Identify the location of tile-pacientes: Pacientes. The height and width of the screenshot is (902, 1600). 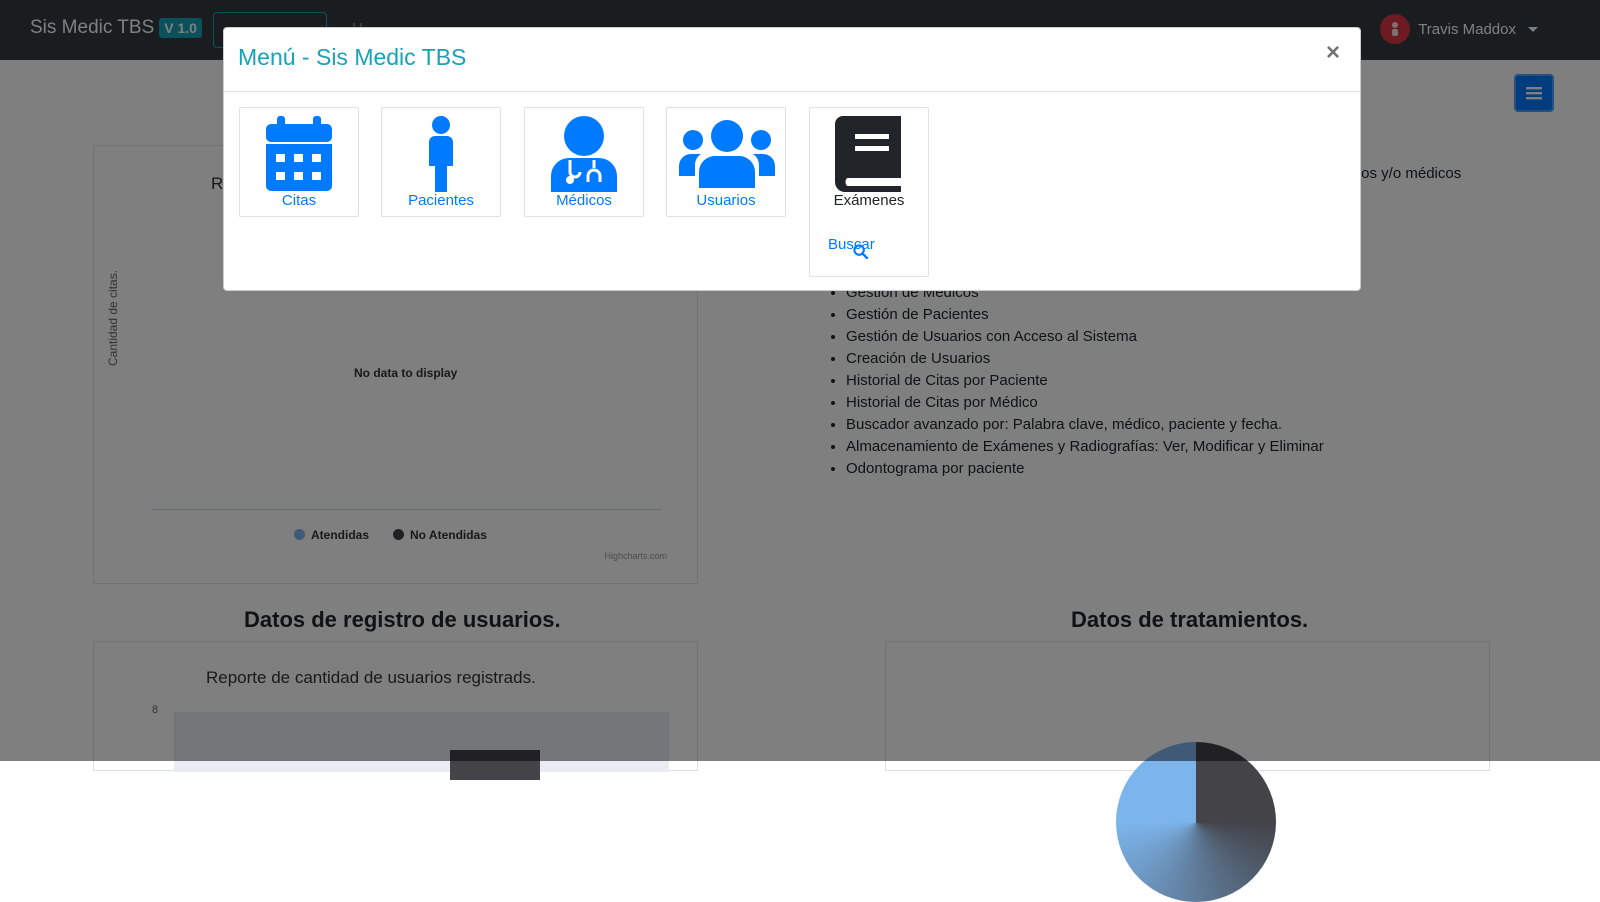
(441, 162).